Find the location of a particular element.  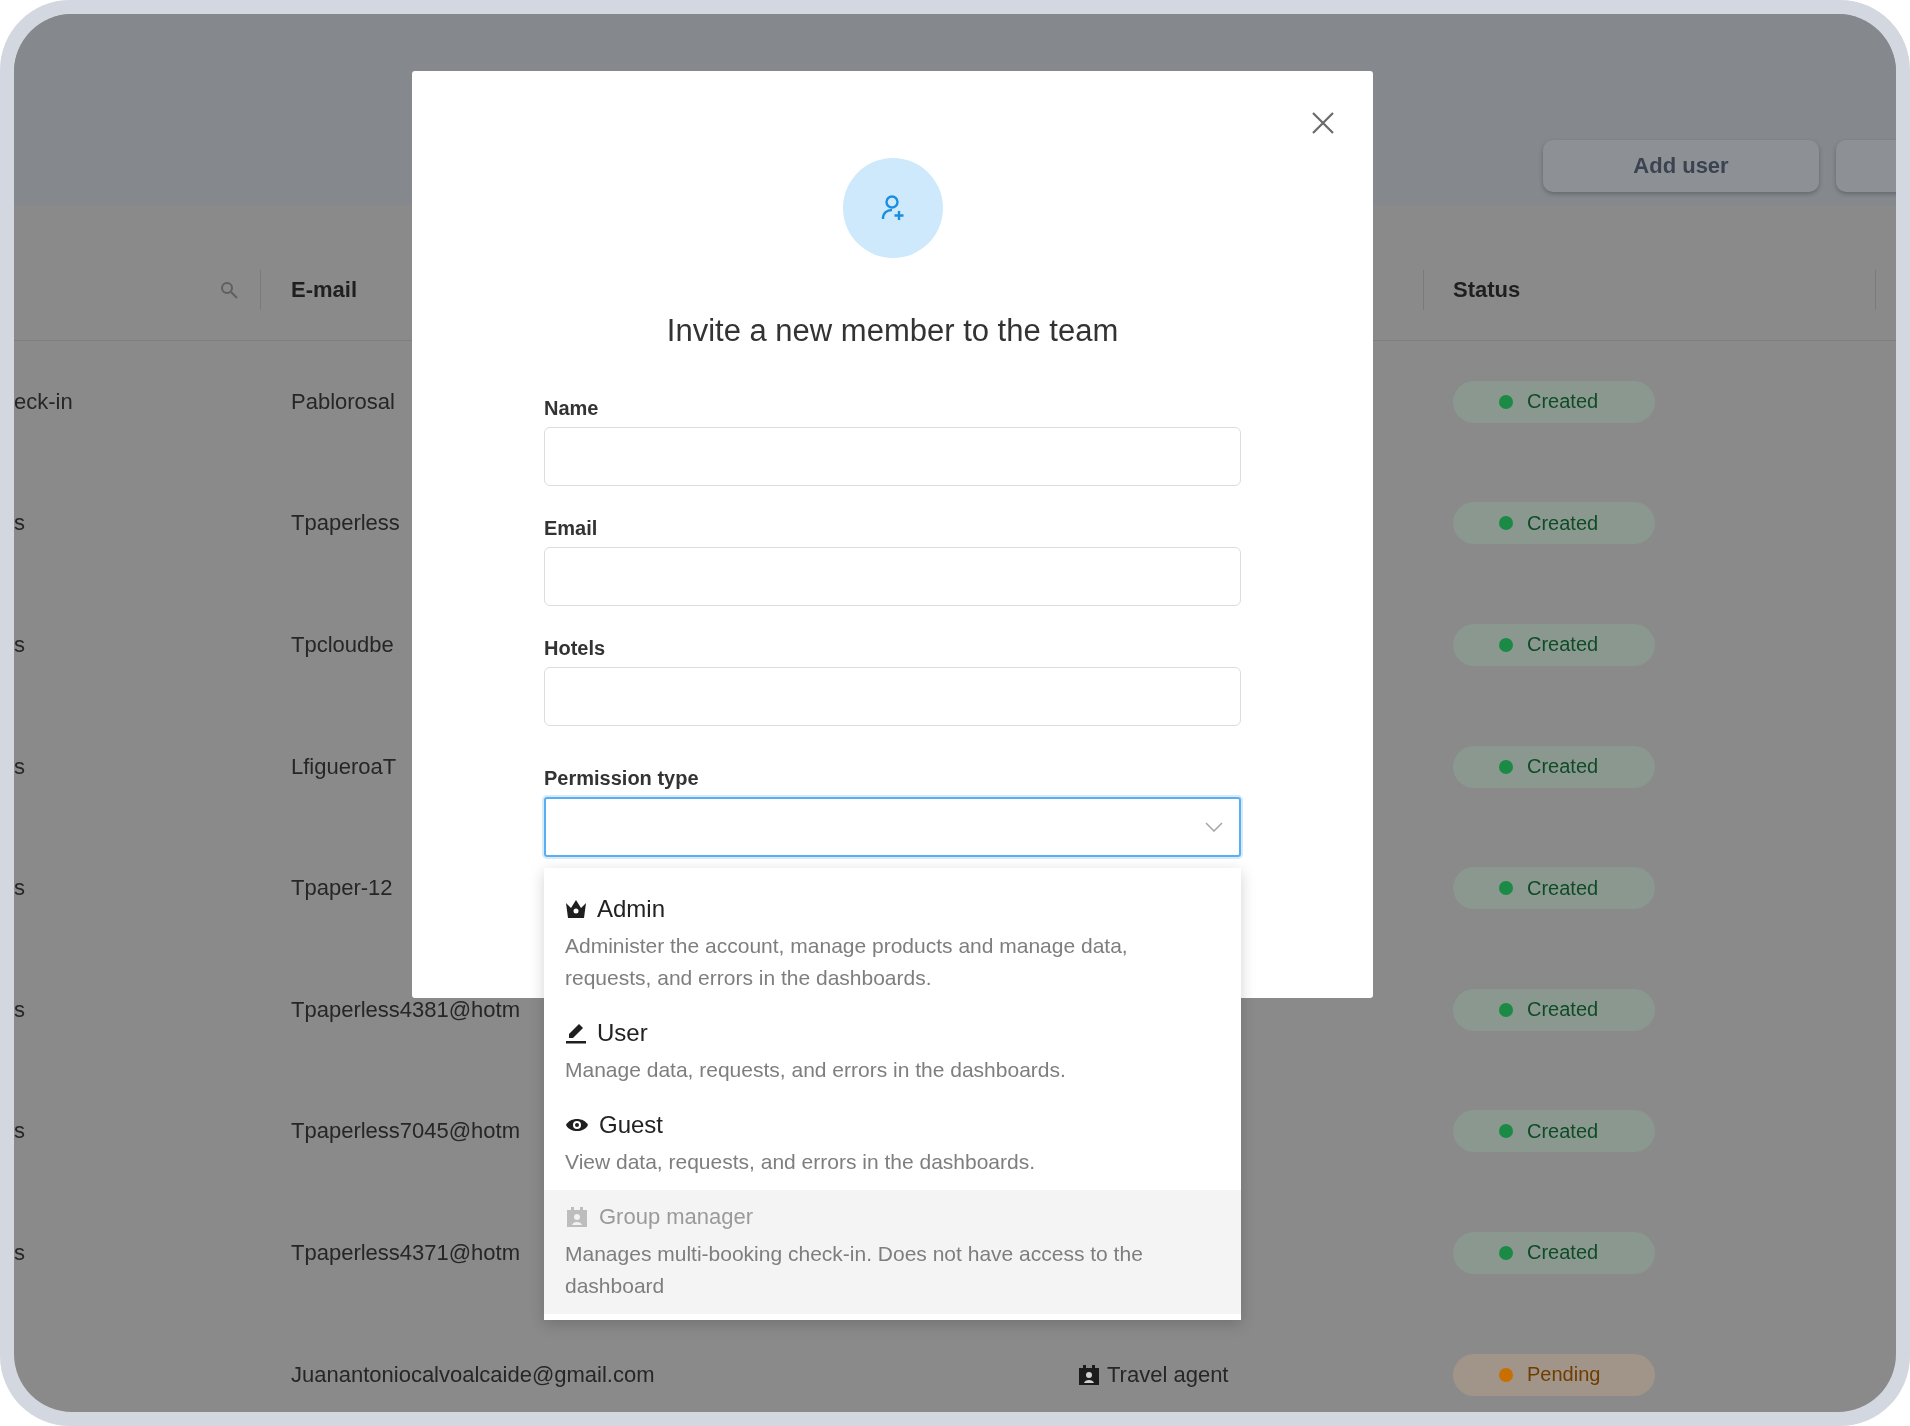

permission-option: Guest View data, requests, and errors in the dashboards. is located at coordinates (892, 1144).